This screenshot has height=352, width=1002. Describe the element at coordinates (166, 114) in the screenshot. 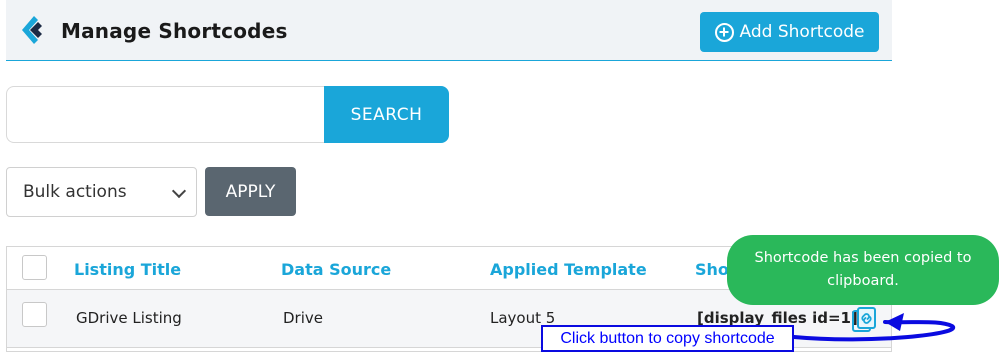

I see `search-input` at that location.